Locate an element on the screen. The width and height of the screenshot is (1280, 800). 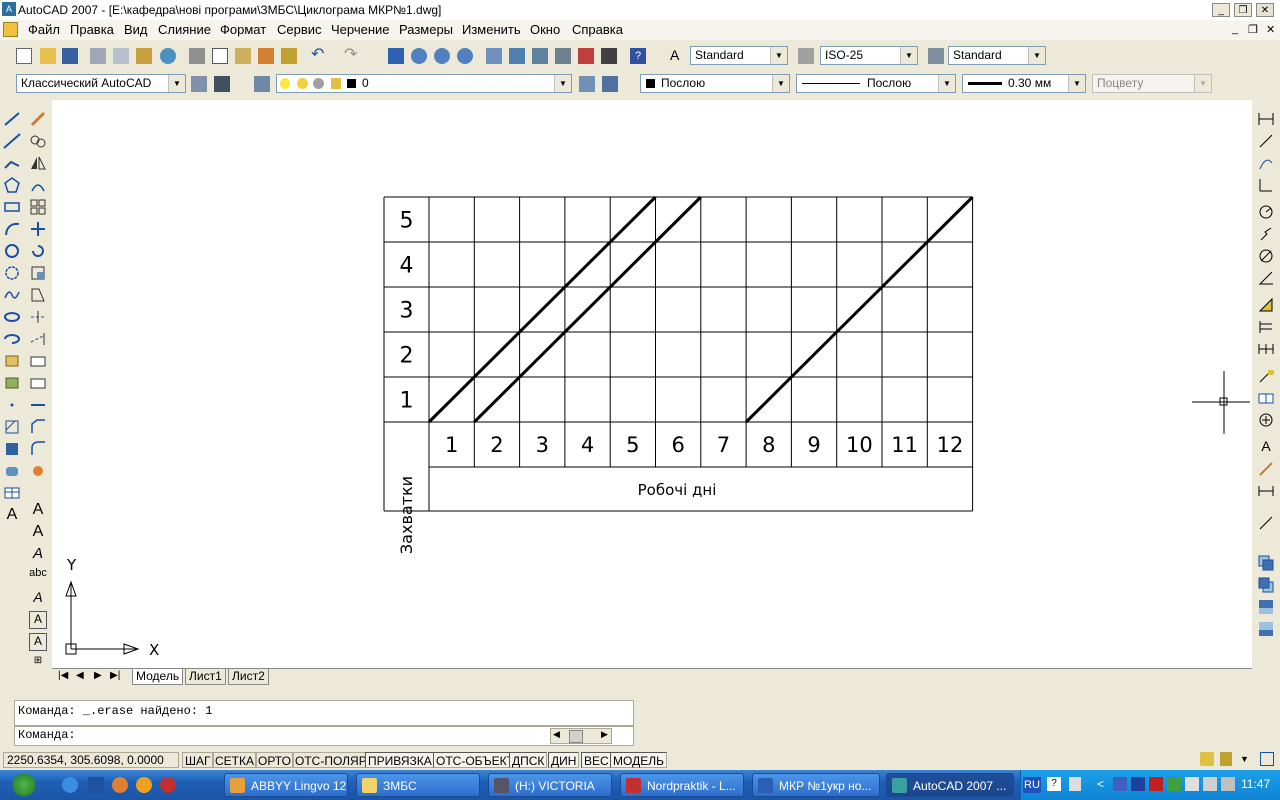
update-tray-icon is located at coordinates (1174, 784).